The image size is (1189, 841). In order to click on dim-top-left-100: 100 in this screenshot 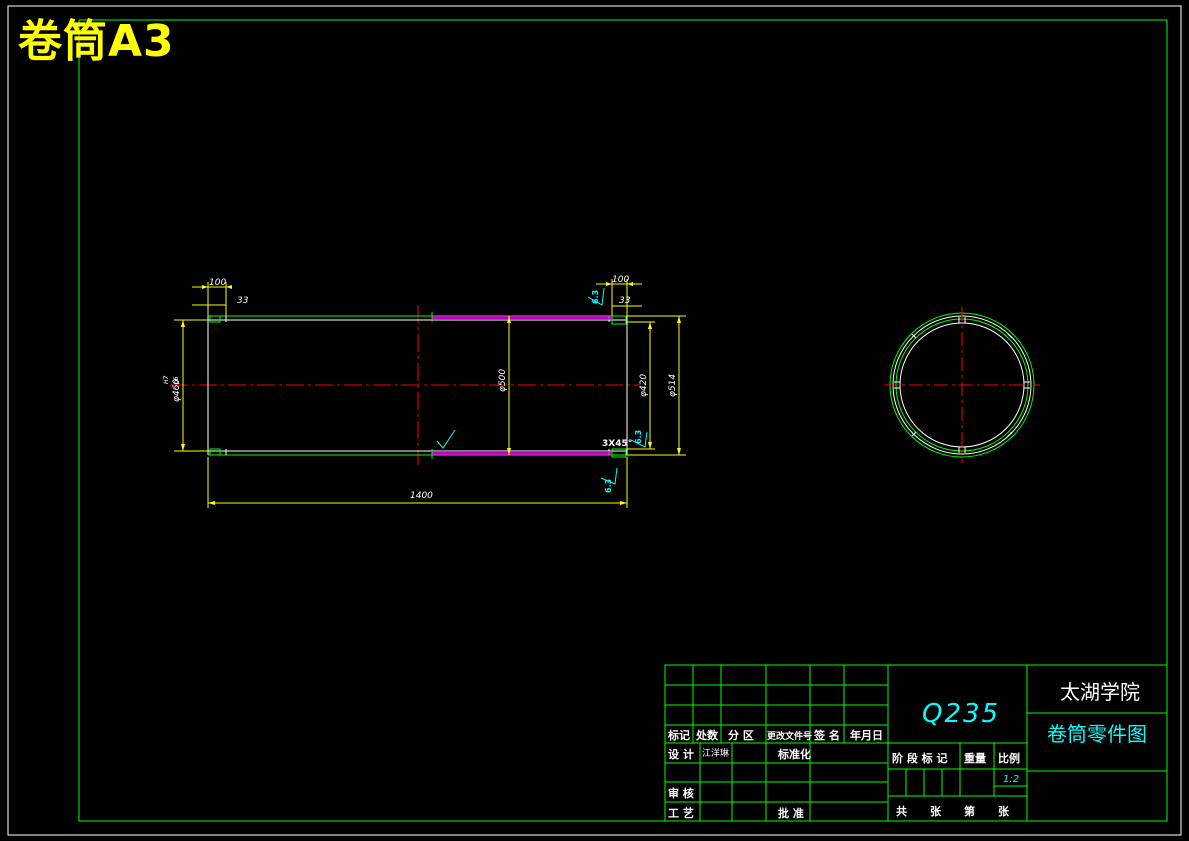, I will do `click(217, 283)`.